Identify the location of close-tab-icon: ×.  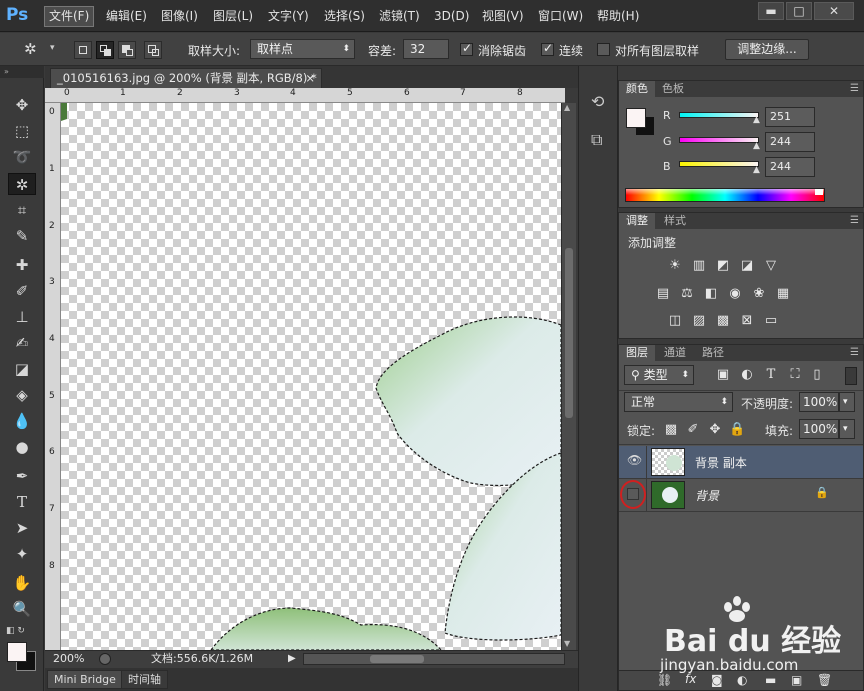
(310, 78).